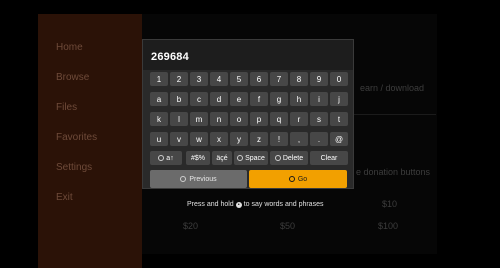  What do you see at coordinates (339, 99) in the screenshot?
I see `key-j: j` at bounding box center [339, 99].